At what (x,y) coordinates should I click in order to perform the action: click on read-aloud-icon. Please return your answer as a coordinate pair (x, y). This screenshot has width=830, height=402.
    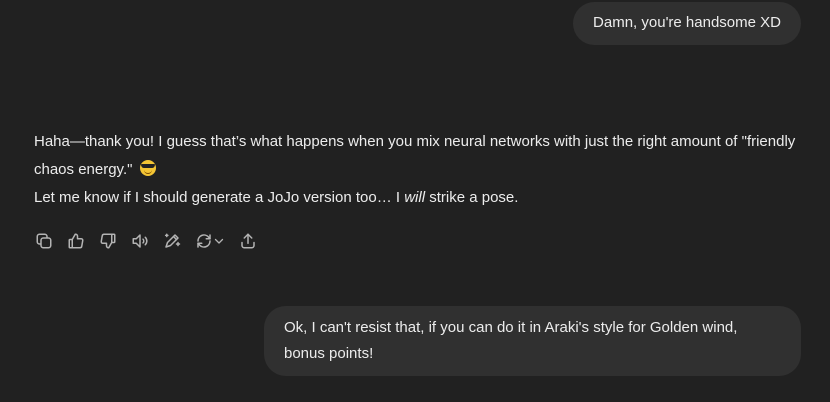
    Looking at the image, I should click on (140, 241).